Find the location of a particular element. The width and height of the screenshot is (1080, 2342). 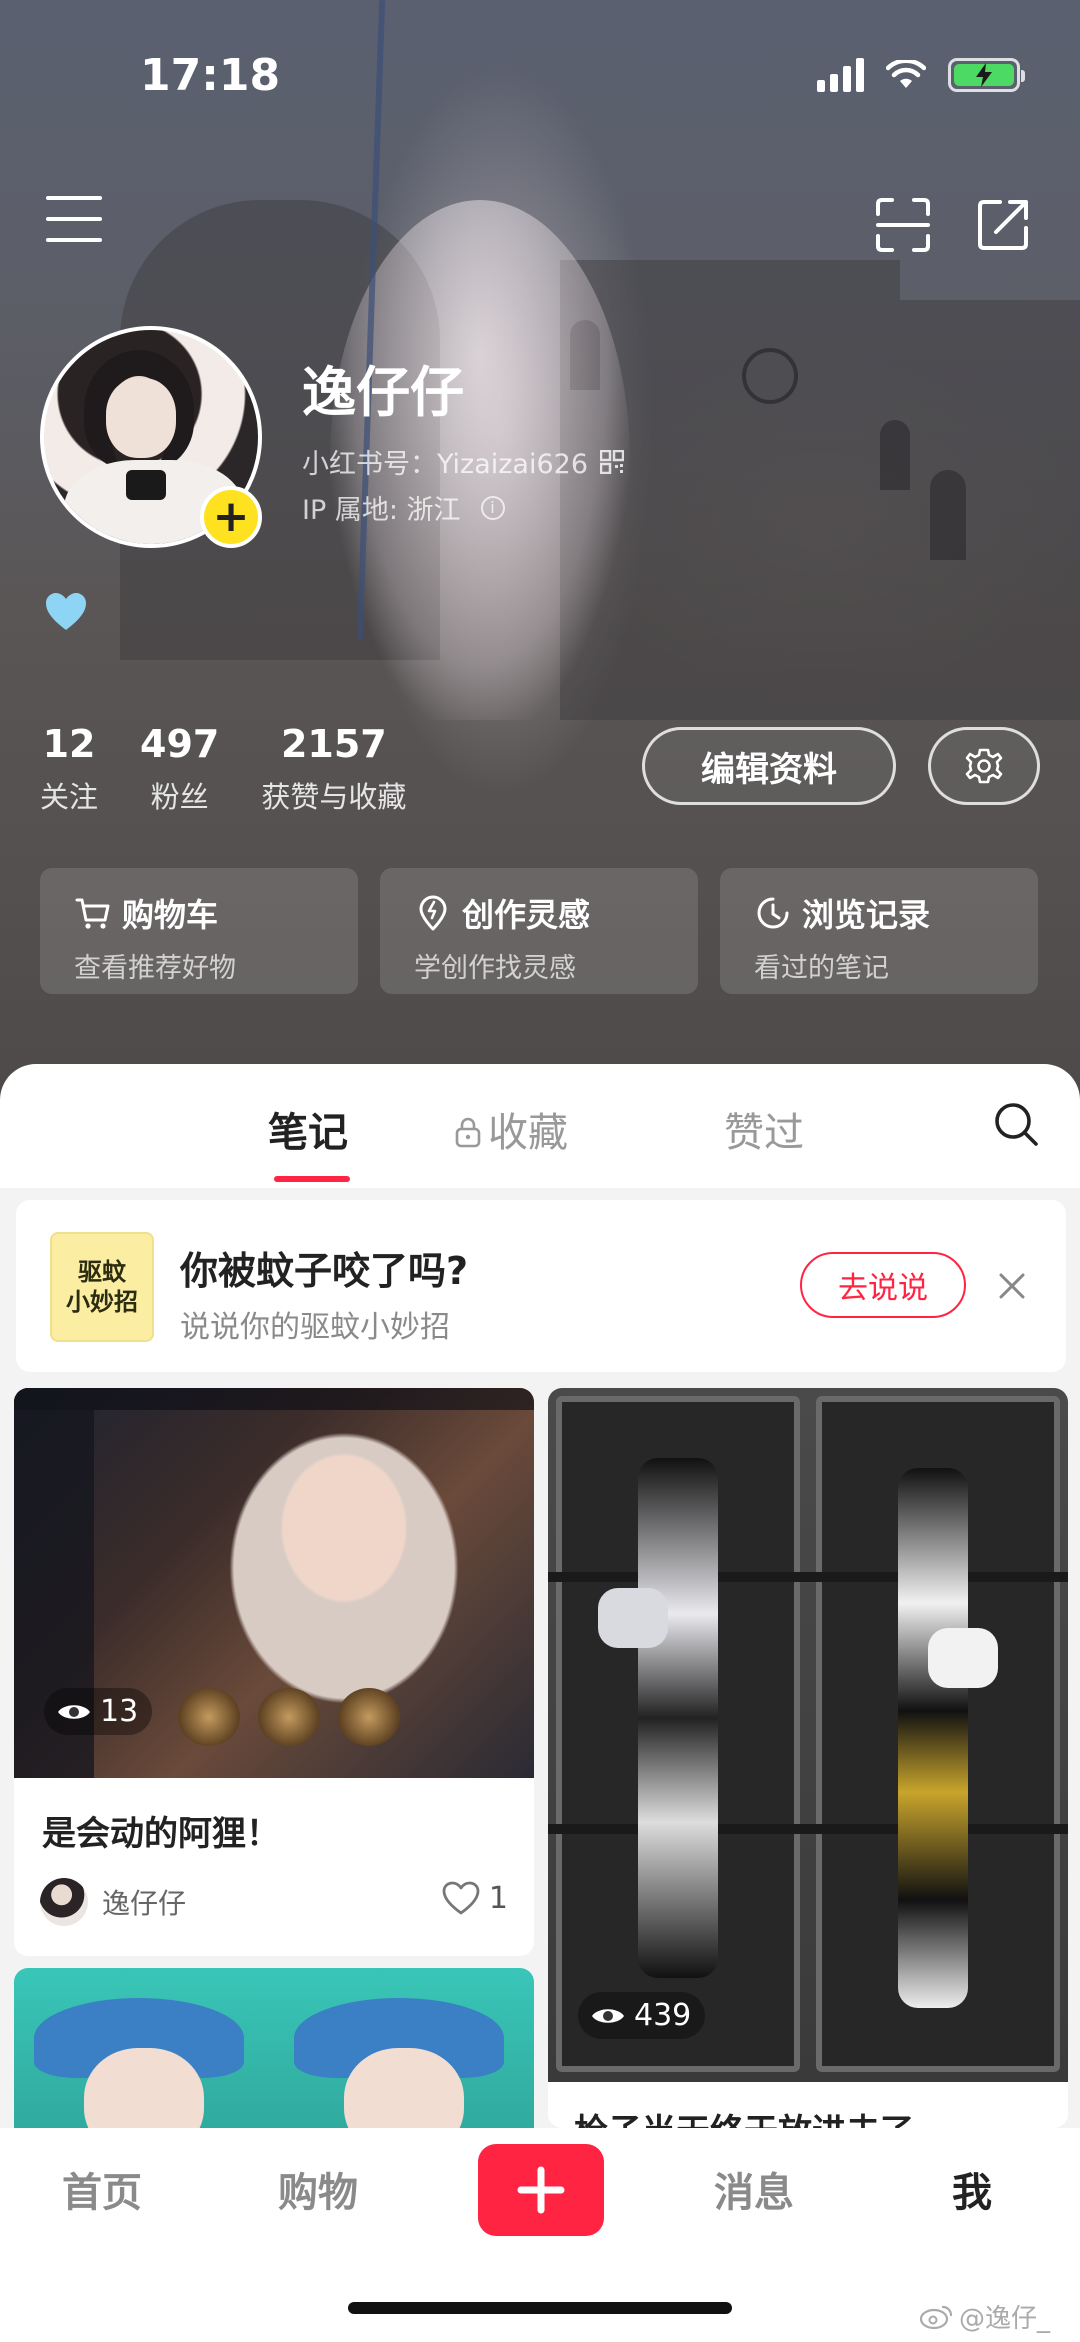

stat-value: 497 is located at coordinates (180, 744).